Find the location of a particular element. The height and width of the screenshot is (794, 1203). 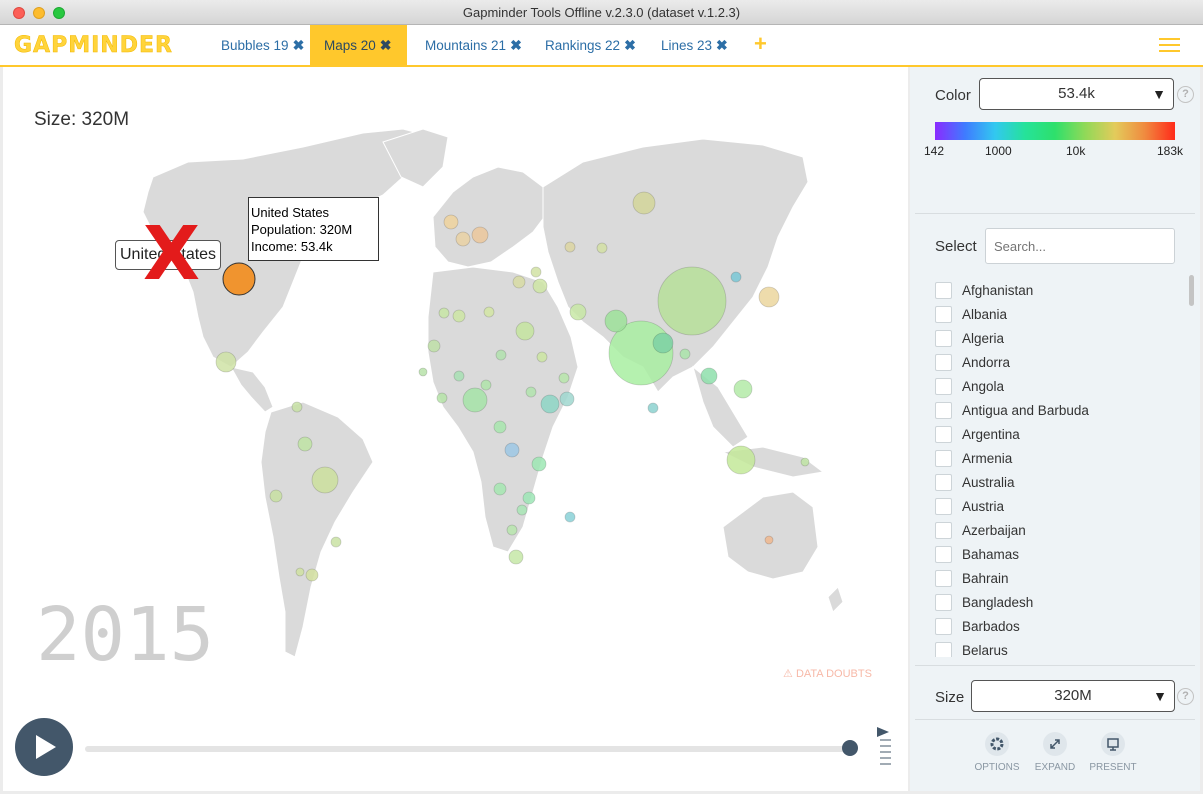

country-label: Antigua and Barbuda is located at coordinates (1025, 410).